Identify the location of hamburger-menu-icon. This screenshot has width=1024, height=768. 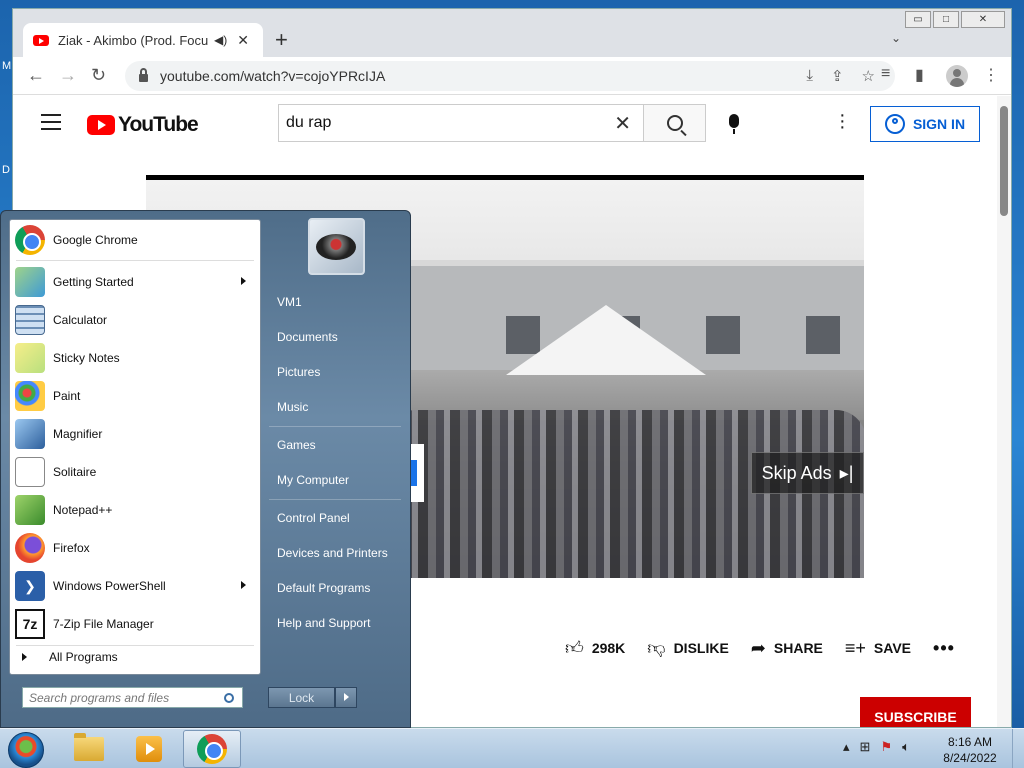
(51, 124).